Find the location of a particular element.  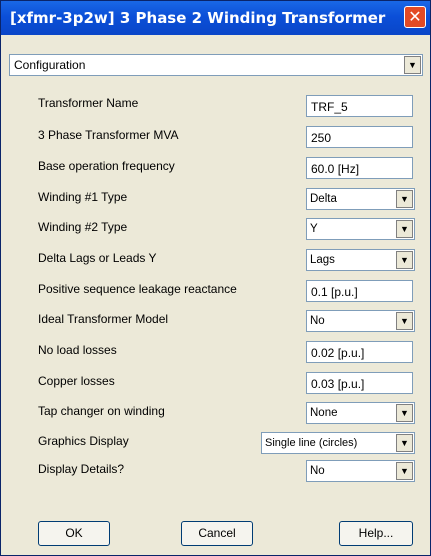

winding2-value: Y is located at coordinates (314, 229).